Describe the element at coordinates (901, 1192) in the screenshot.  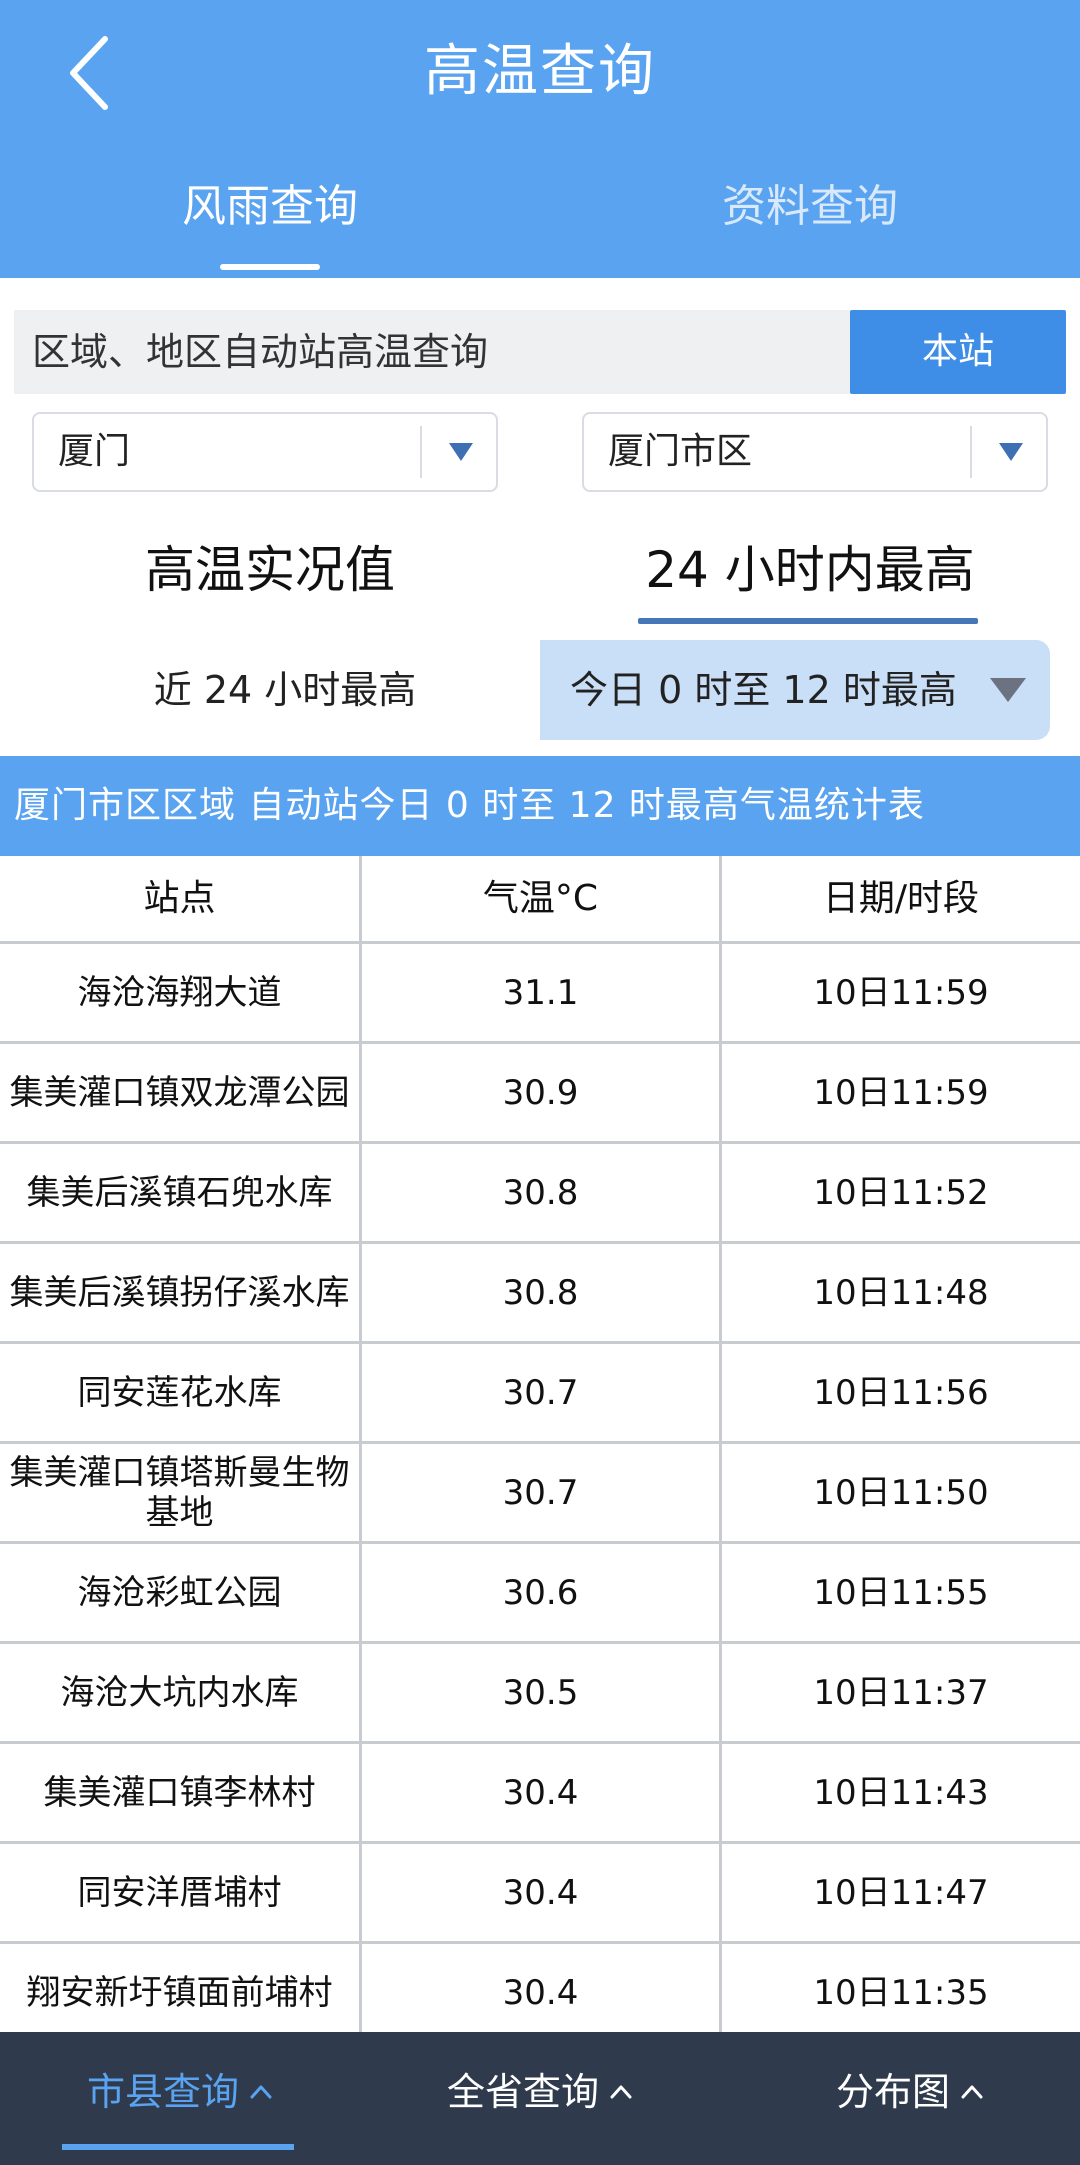
I see `time-cell: 10日11:52` at that location.